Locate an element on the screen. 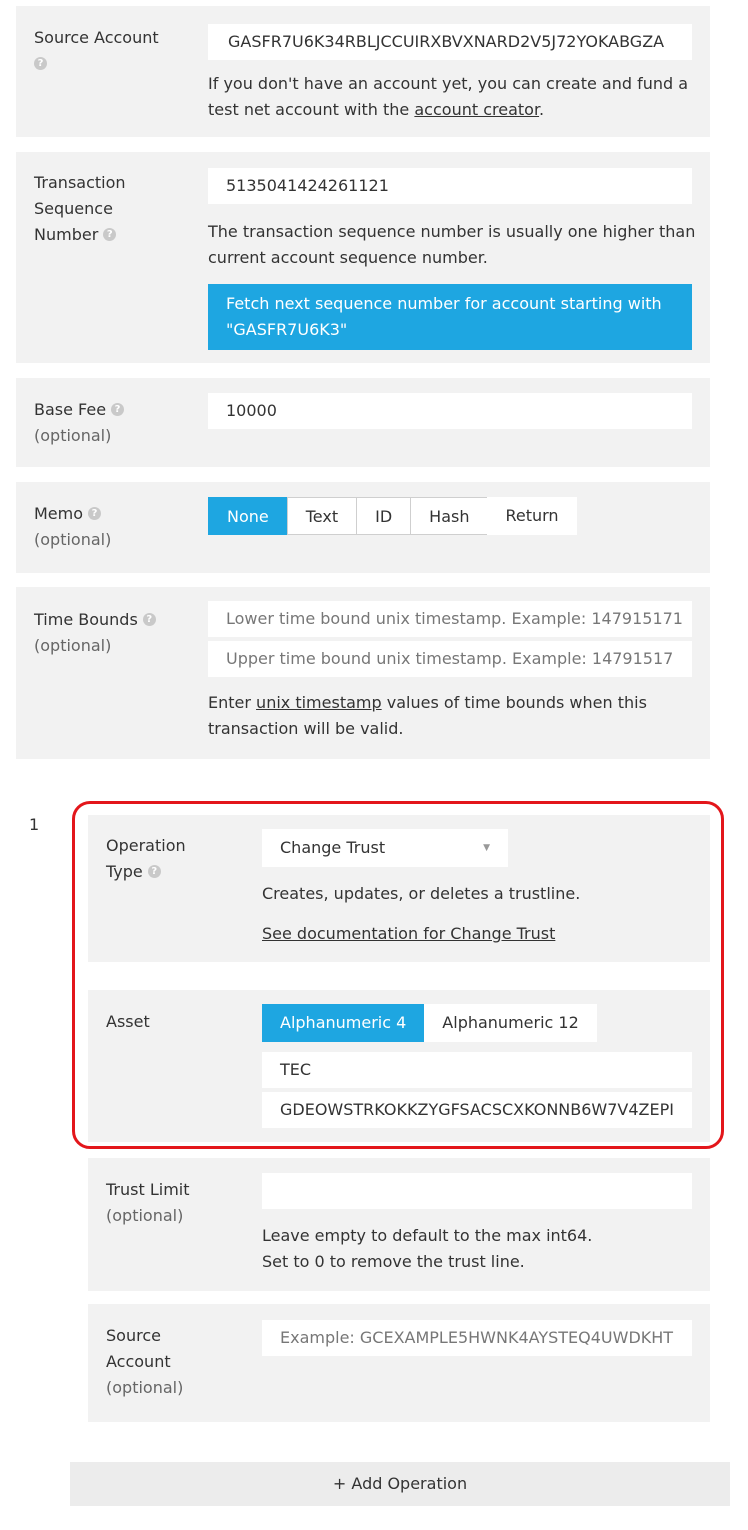  base-fee-input: 10000 is located at coordinates (450, 411).